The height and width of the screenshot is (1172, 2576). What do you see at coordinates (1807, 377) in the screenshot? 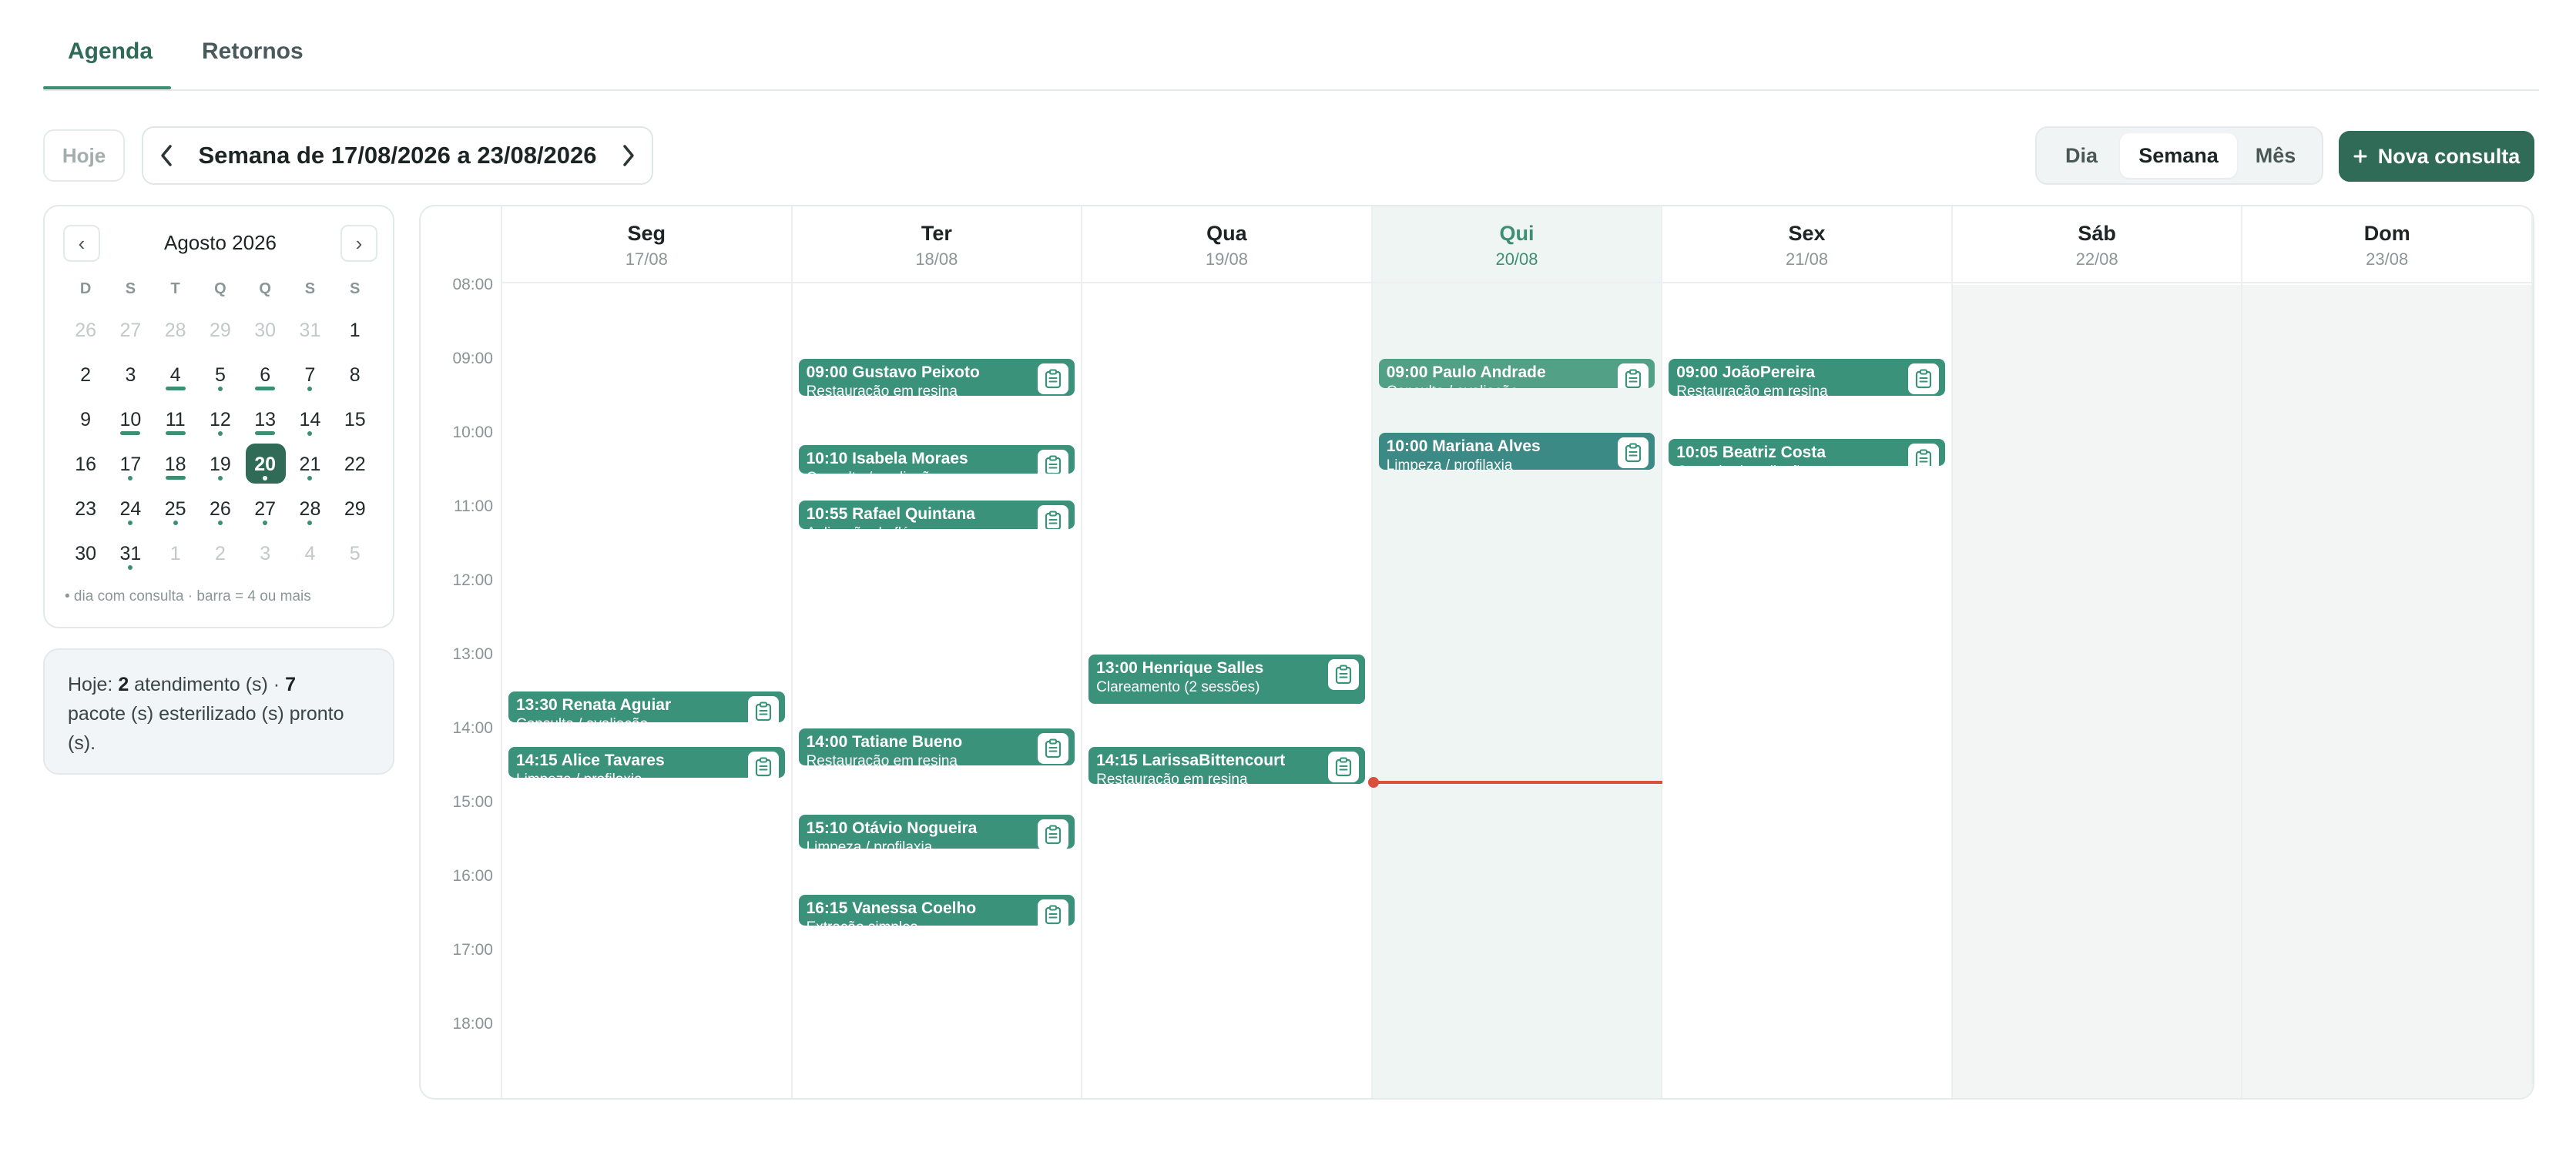
I see `appointment-card: 09:00 JoãoPereira Restauração em resina` at bounding box center [1807, 377].